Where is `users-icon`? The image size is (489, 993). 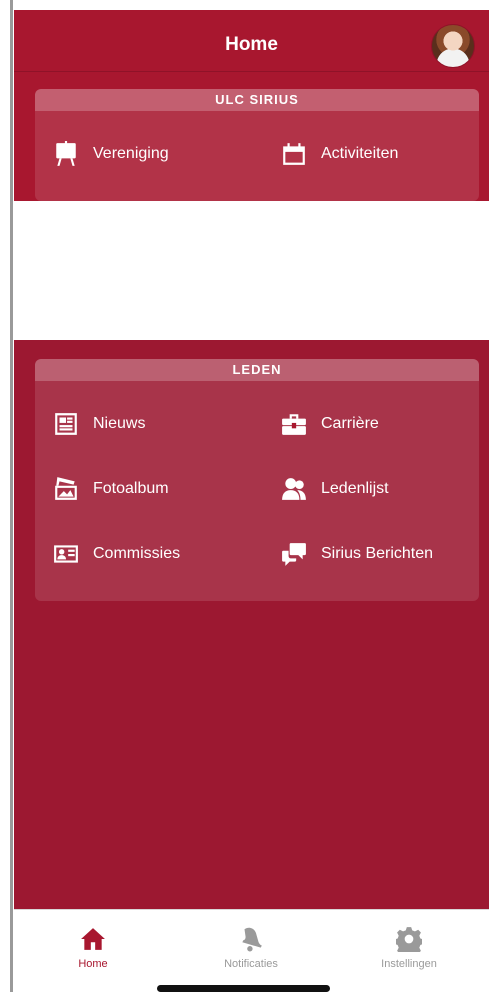 users-icon is located at coordinates (294, 489).